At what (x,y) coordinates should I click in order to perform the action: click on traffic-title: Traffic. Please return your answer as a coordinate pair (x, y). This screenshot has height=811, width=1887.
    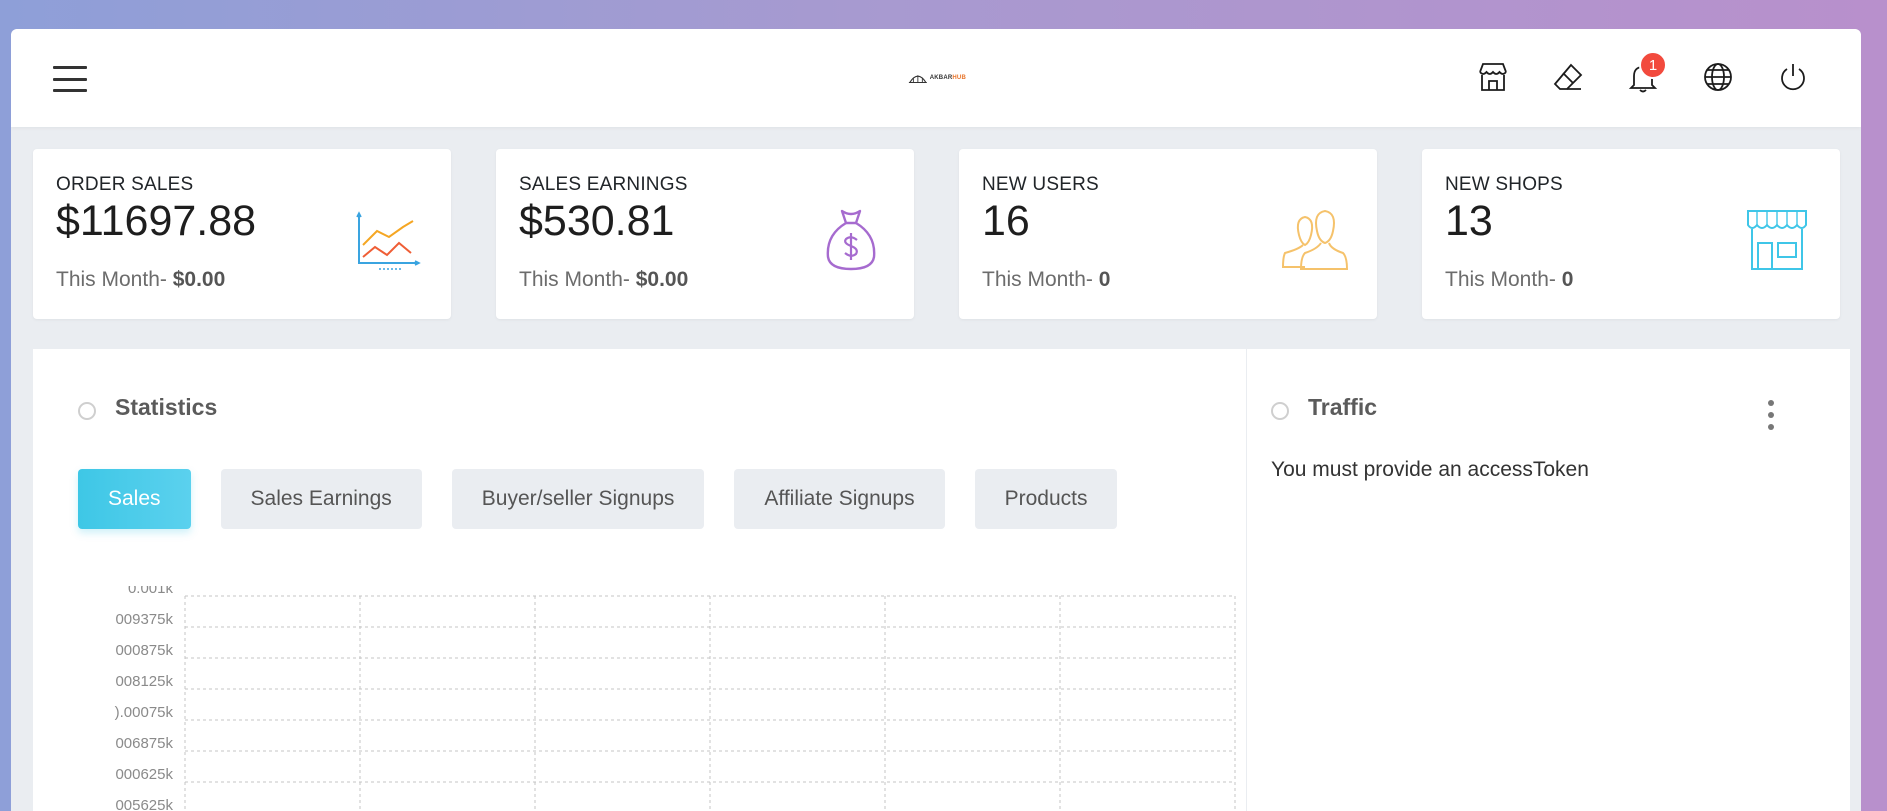
    Looking at the image, I should click on (1343, 407).